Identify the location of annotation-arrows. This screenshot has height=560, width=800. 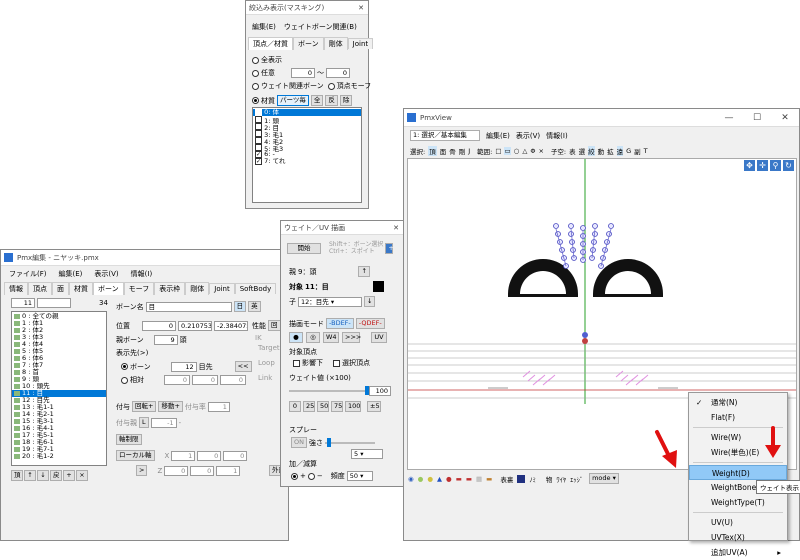
(718, 447).